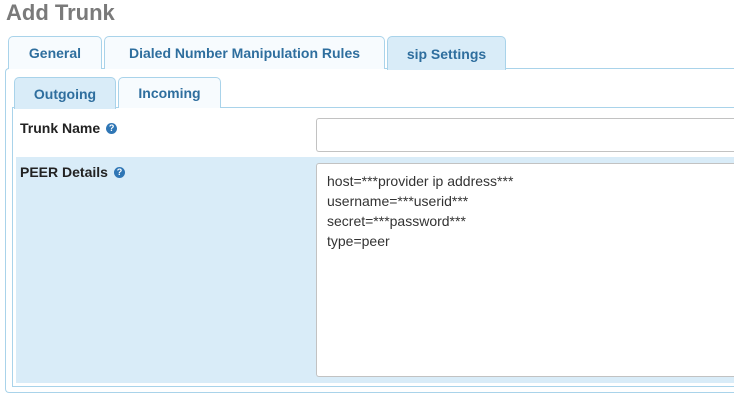 This screenshot has width=734, height=407. I want to click on tab-dialed-number-manipulation-rules: Dialed Number Manipulation Rules, so click(244, 52).